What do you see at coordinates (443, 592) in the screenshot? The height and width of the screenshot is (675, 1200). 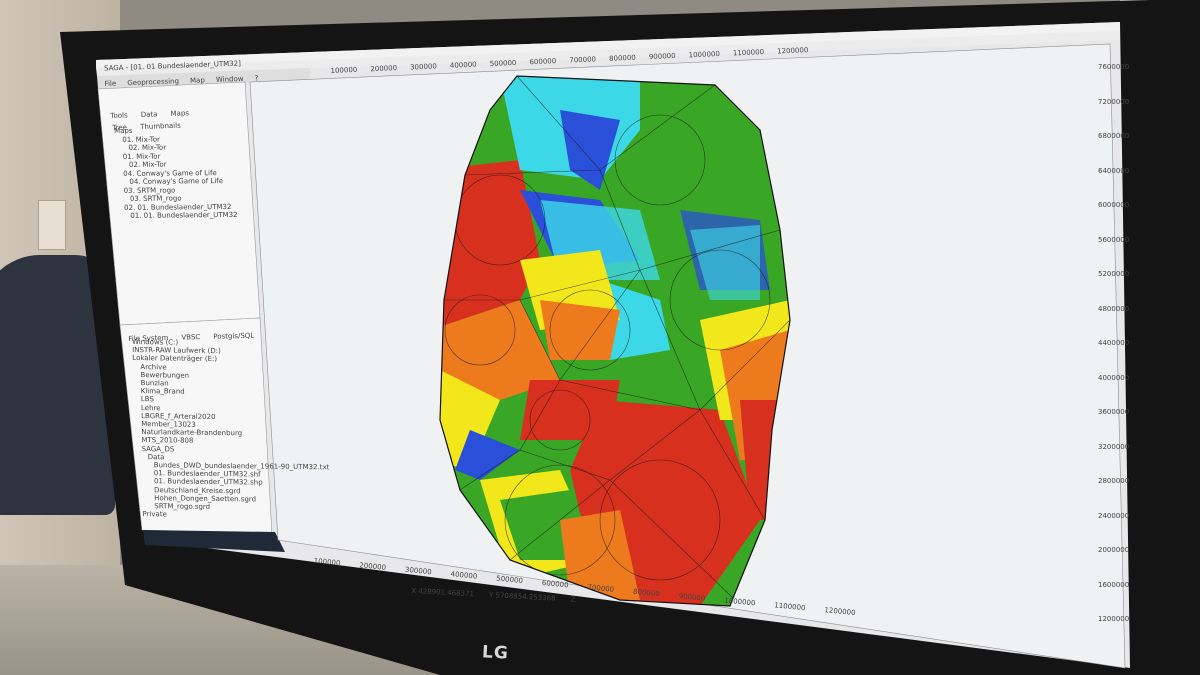 I see `status-x: X 428901.468371` at bounding box center [443, 592].